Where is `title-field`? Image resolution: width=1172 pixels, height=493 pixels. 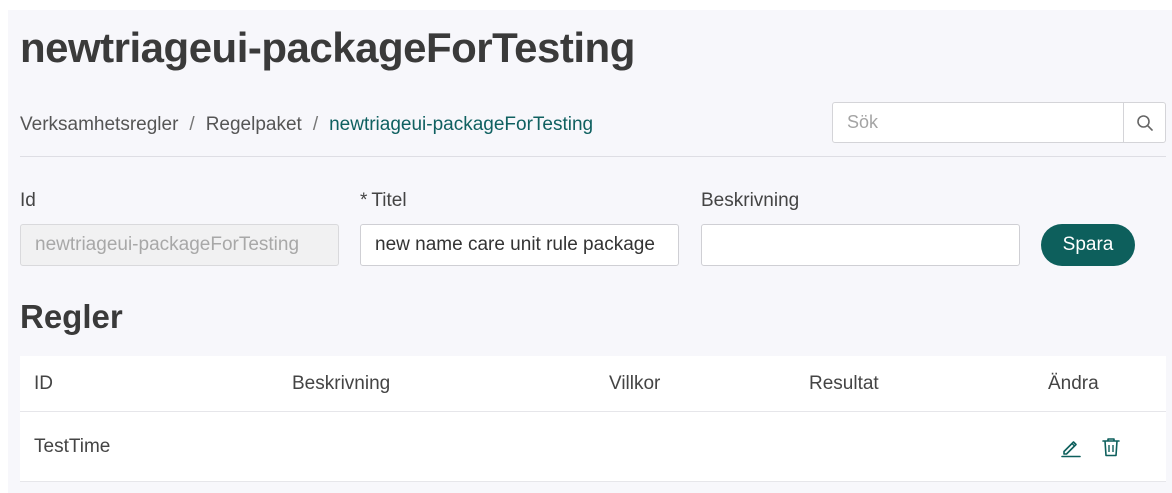 title-field is located at coordinates (519, 245).